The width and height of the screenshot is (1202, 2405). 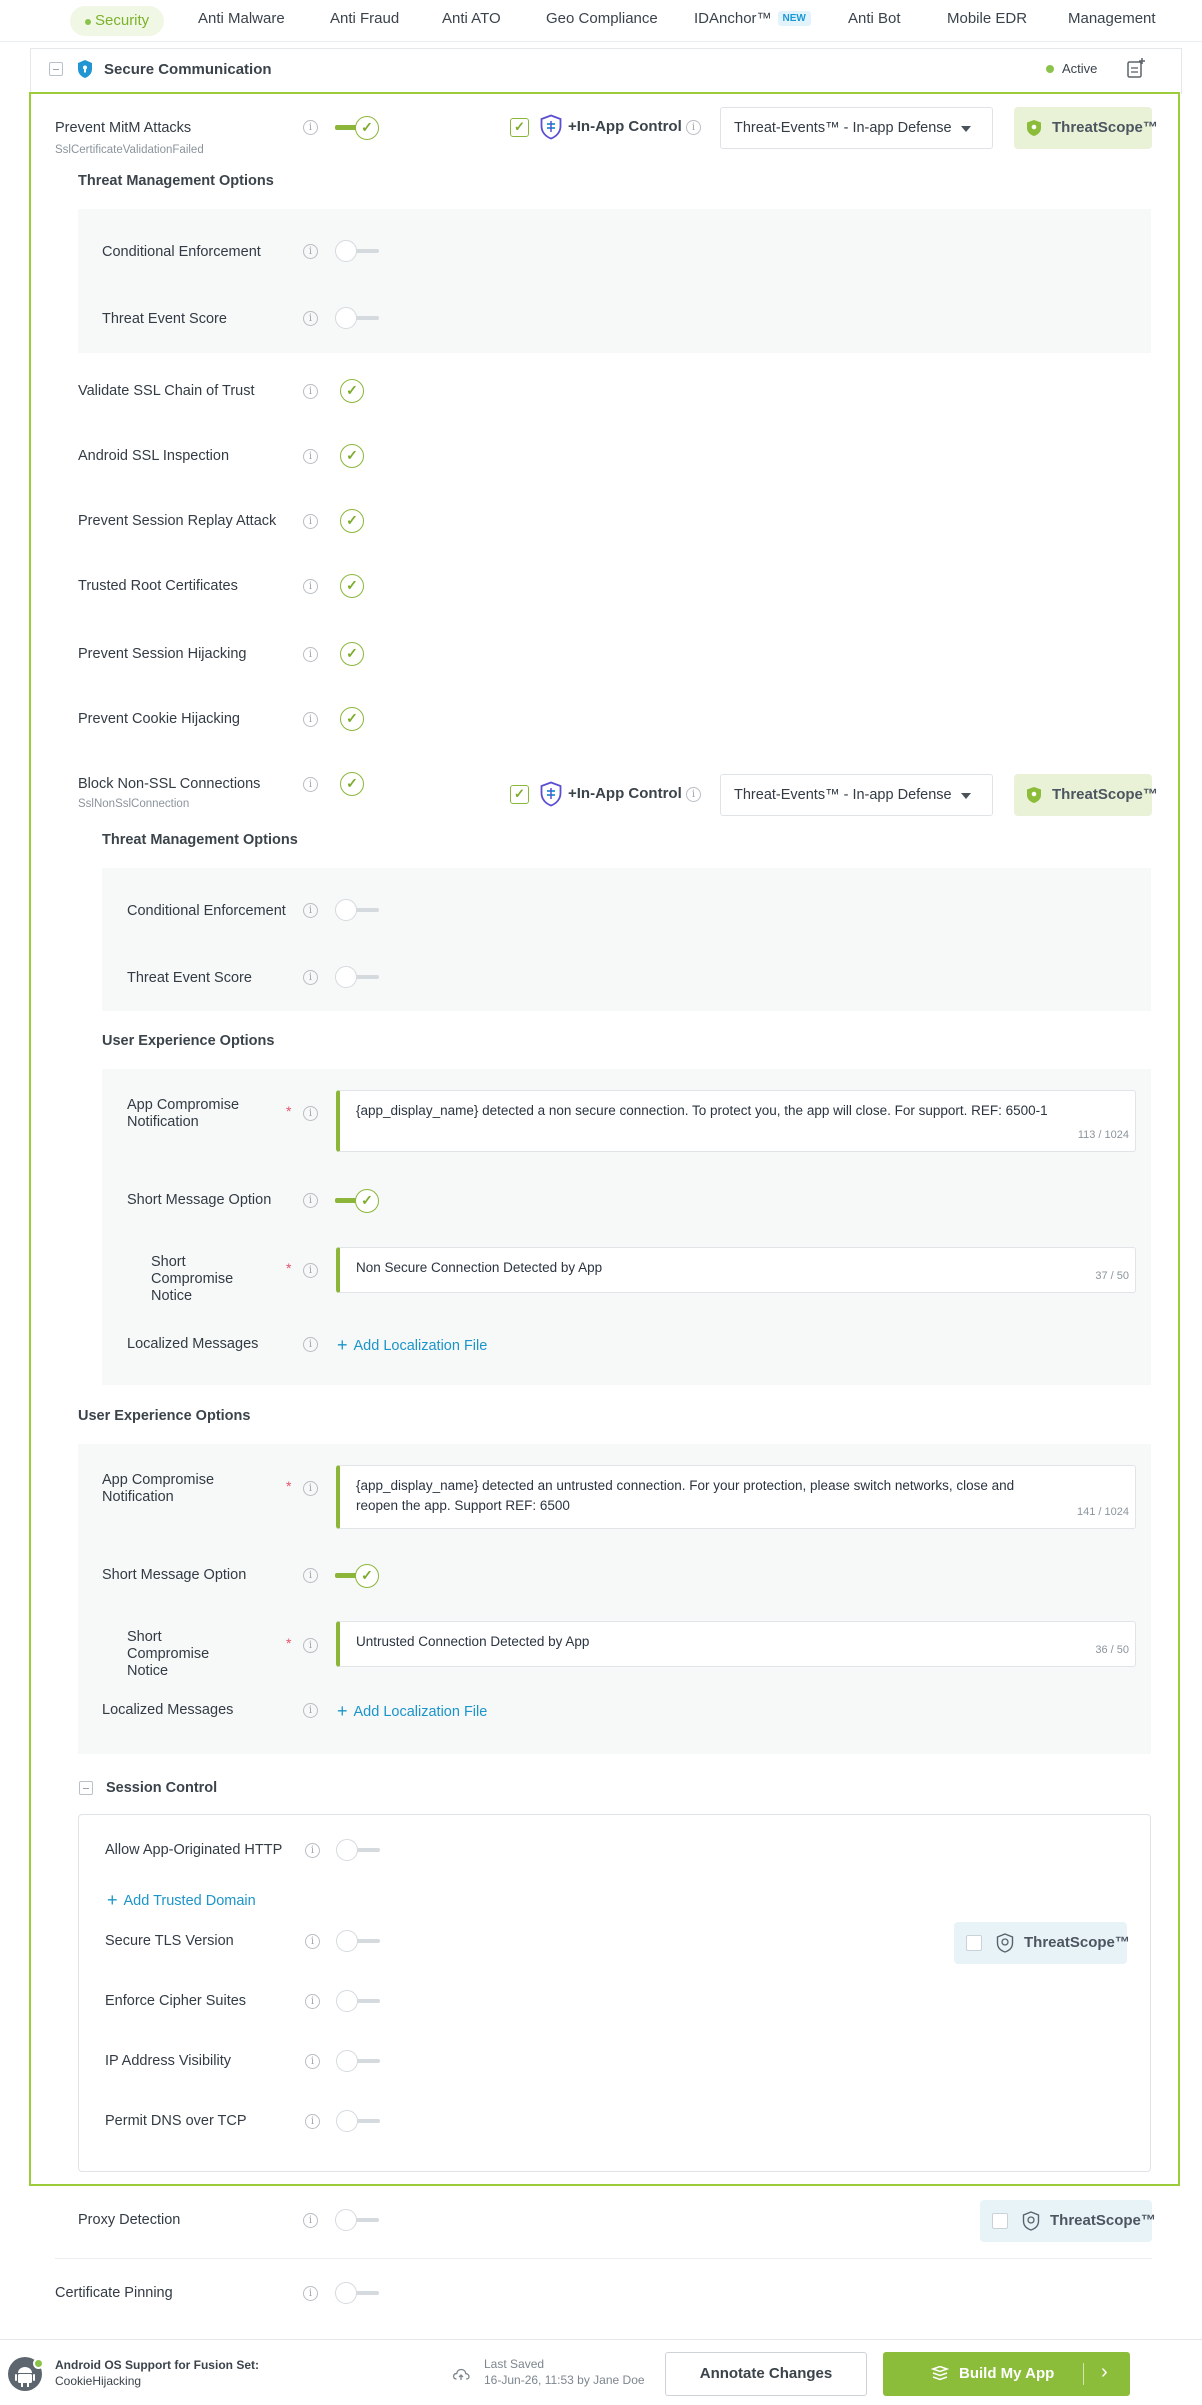 I want to click on tab-label: Security, so click(x=122, y=20).